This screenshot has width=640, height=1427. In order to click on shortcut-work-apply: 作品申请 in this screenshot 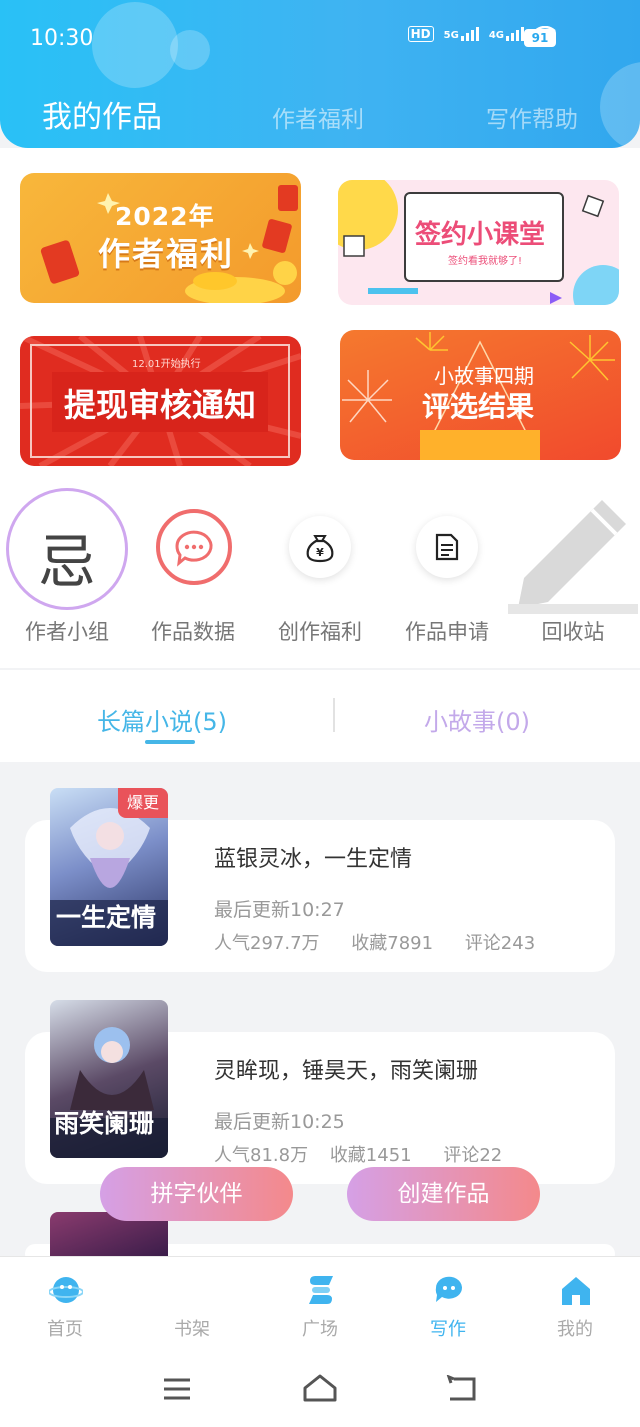, I will do `click(447, 568)`.